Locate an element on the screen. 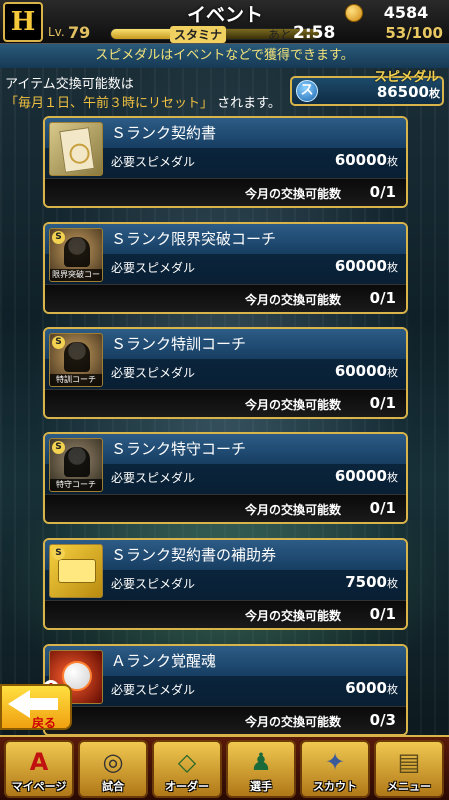  card-footer: 今月の交換可能数 0/3 is located at coordinates (225, 720).